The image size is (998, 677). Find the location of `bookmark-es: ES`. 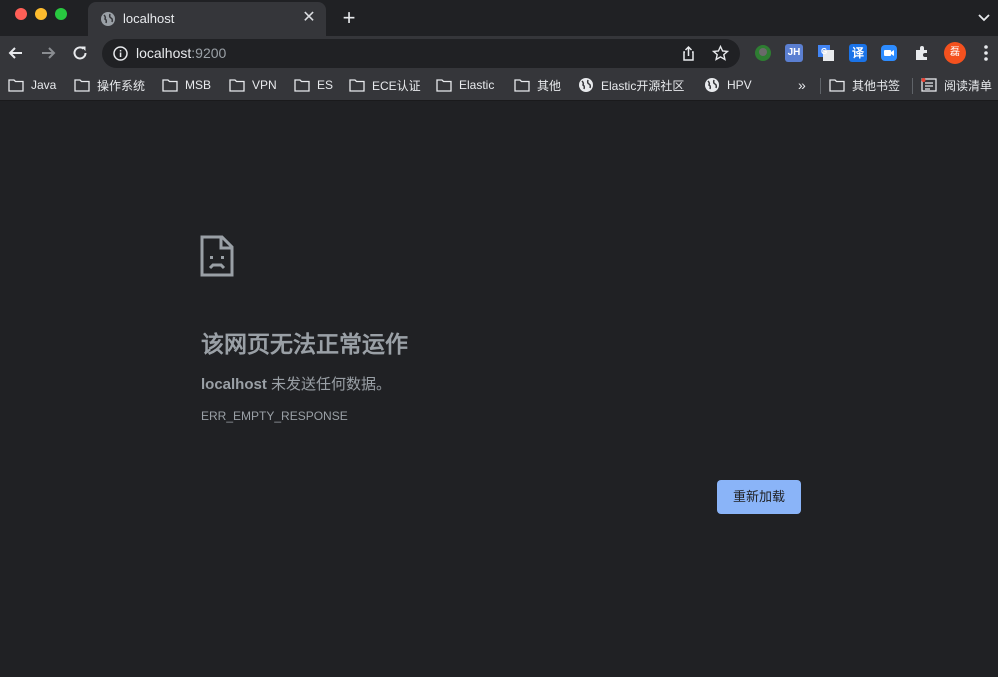

bookmark-es: ES is located at coordinates (313, 85).